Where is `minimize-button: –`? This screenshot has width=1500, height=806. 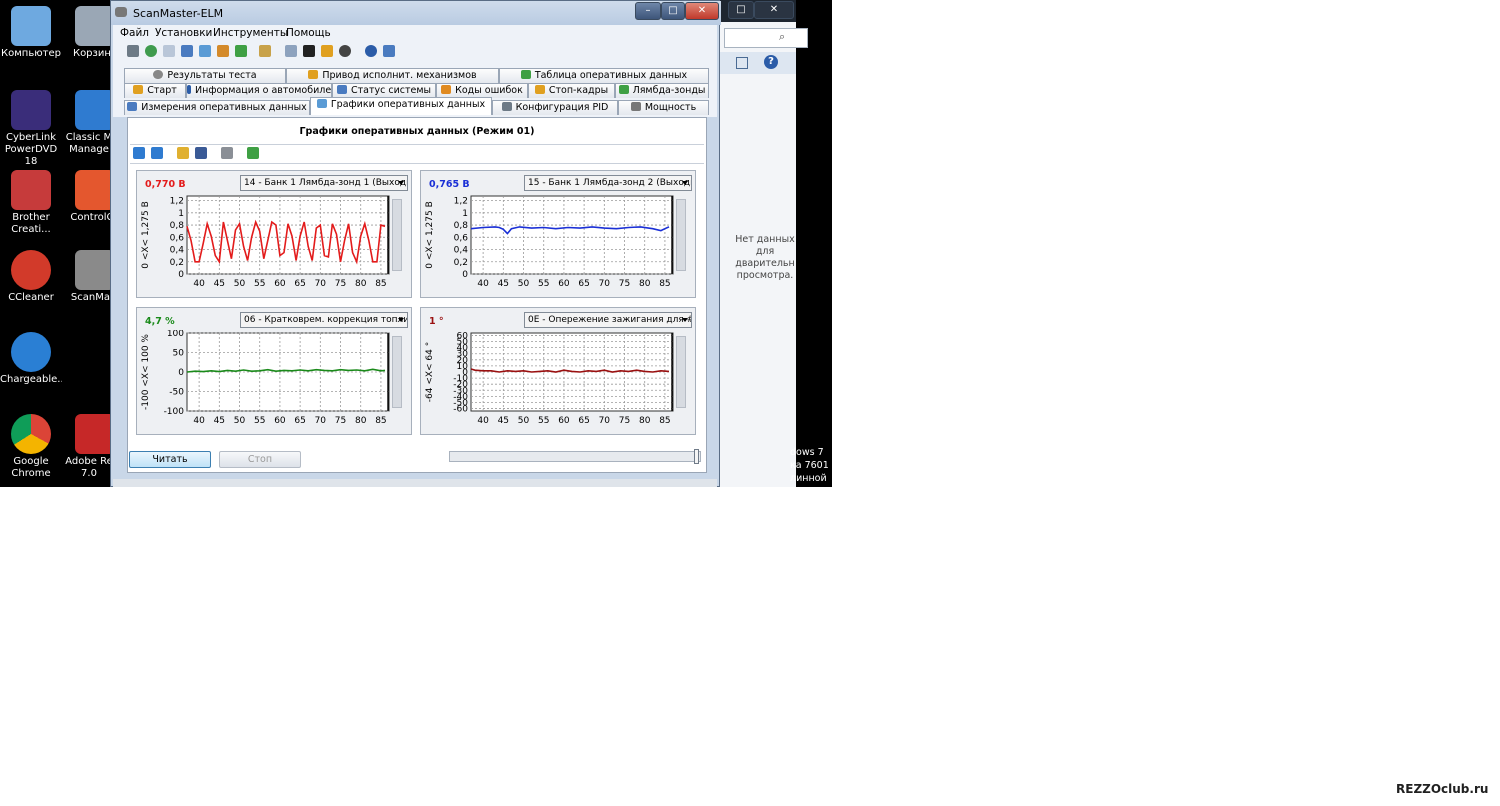 minimize-button: – is located at coordinates (648, 11).